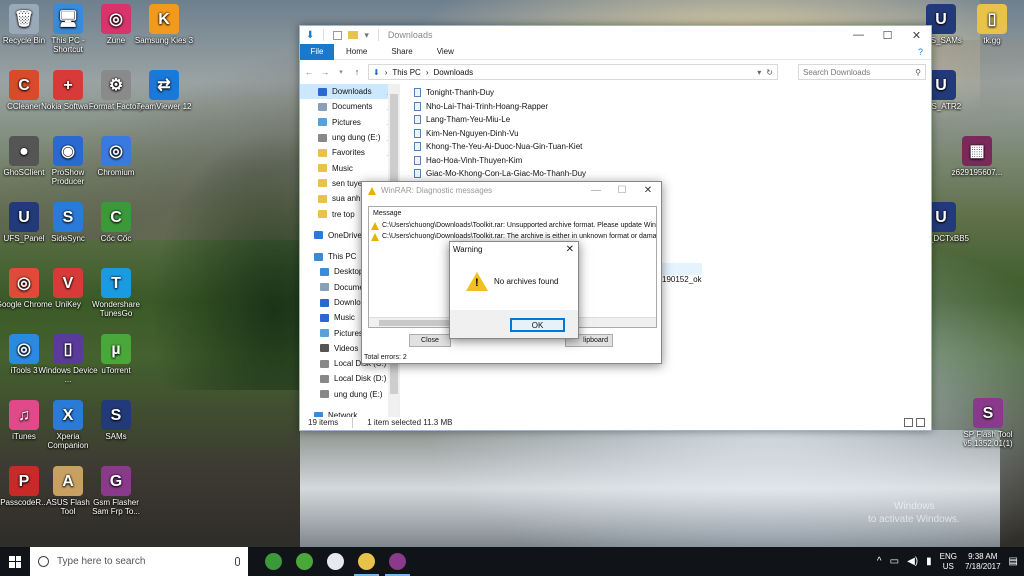  Describe the element at coordinates (573, 72) in the screenshot. I see `address-bar: ⬇ › This PC › Downloads ▾ ↻` at that location.